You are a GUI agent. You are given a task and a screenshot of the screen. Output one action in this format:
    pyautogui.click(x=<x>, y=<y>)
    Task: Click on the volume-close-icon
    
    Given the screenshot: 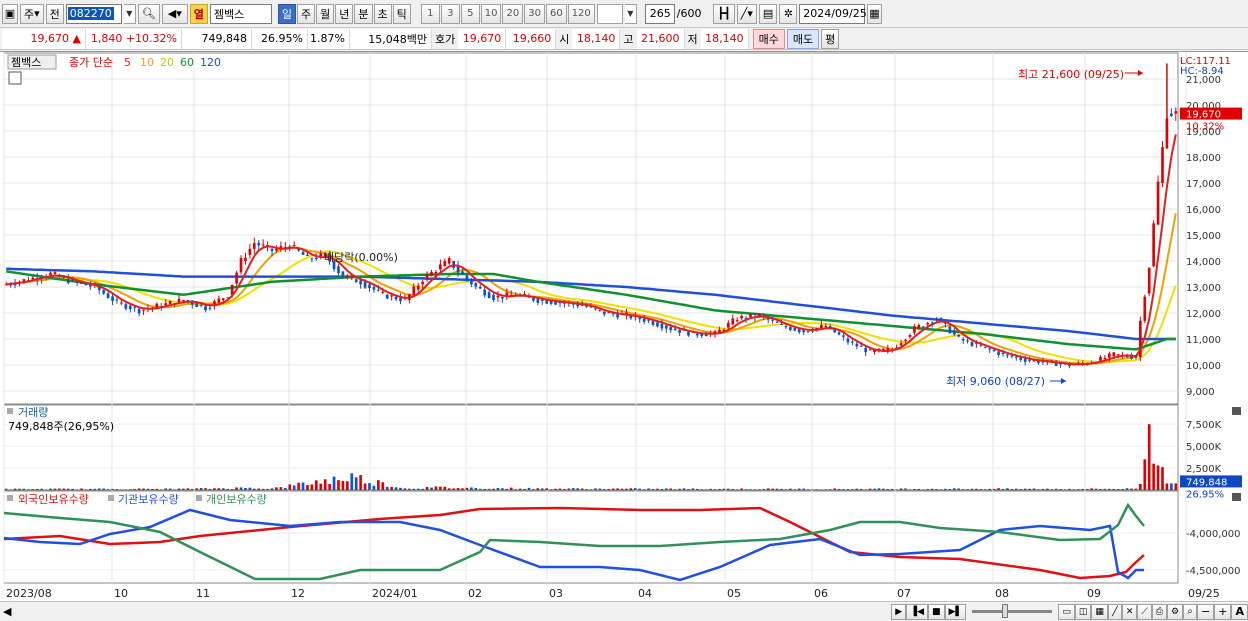 What is the action you would take?
    pyautogui.click(x=1236, y=411)
    